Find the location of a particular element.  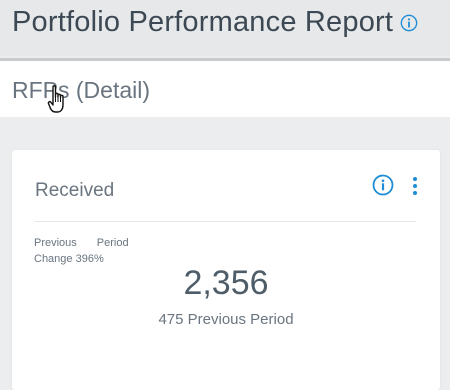

previous-period-value: 475 Previous Period is located at coordinates (226, 319).